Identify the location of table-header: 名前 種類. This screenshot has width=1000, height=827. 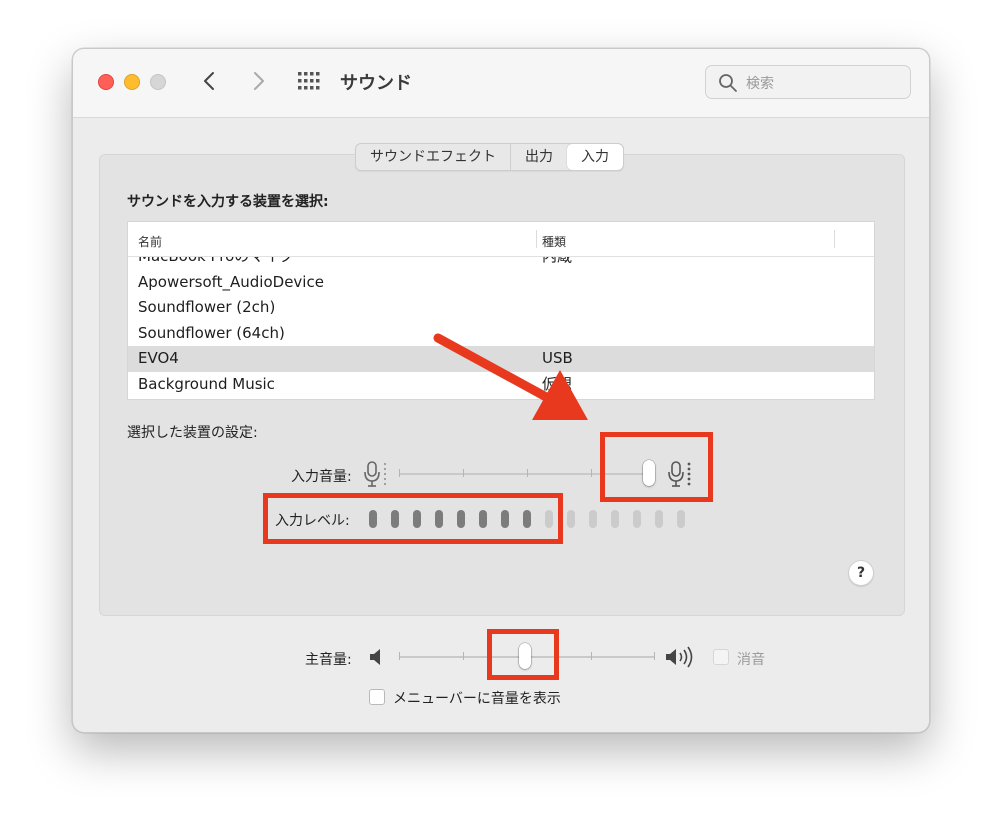
(501, 239).